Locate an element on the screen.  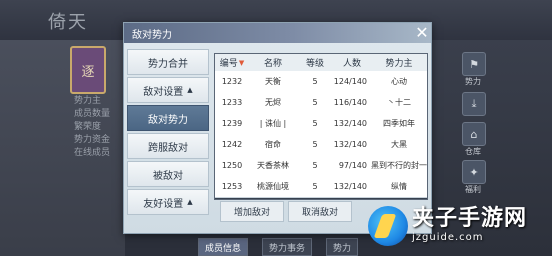
table-row: 1239 | 诛仙 | 5 132/140 四季如年 is located at coordinates (321, 124).